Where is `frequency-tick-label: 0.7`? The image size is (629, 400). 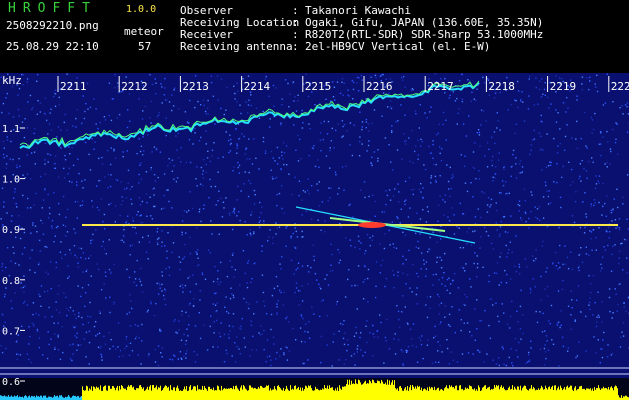
frequency-tick-label: 0.7 is located at coordinates (11, 331).